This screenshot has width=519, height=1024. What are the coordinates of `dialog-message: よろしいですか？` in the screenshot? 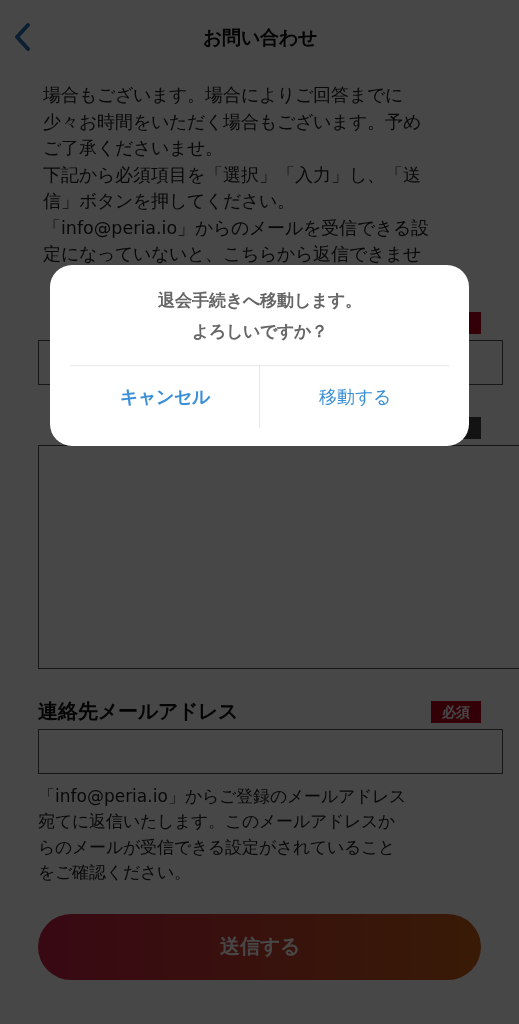 It's located at (259, 331).